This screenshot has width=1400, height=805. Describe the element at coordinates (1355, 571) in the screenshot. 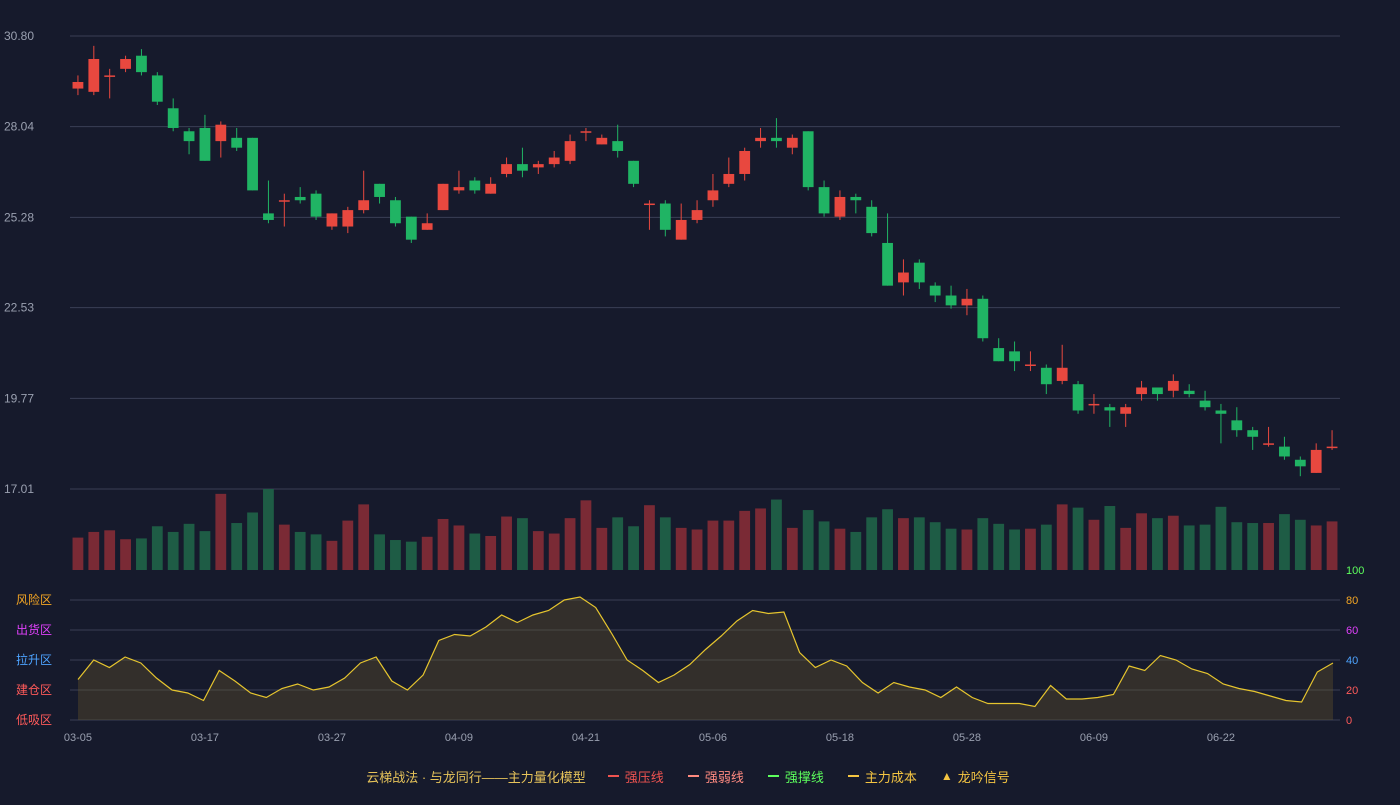

I see `oscillator-tick-label: 100` at that location.